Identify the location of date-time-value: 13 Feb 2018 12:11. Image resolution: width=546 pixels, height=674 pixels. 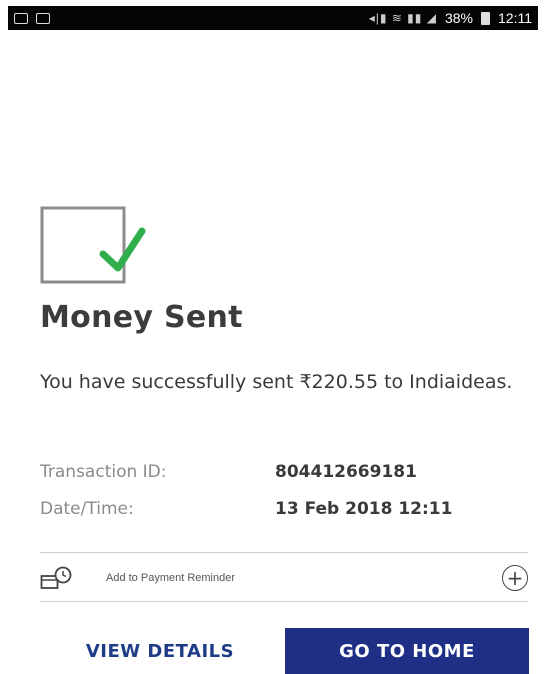
(364, 509).